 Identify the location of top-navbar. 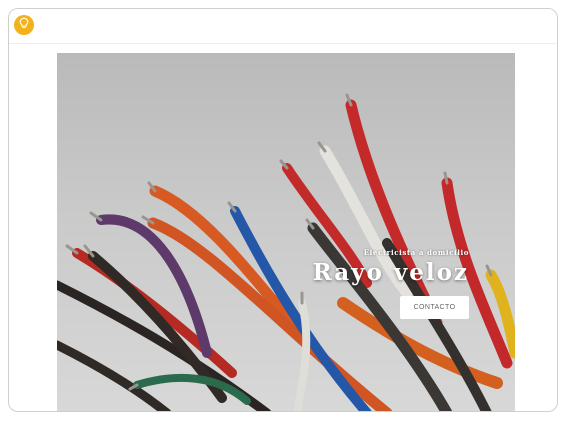
(283, 26).